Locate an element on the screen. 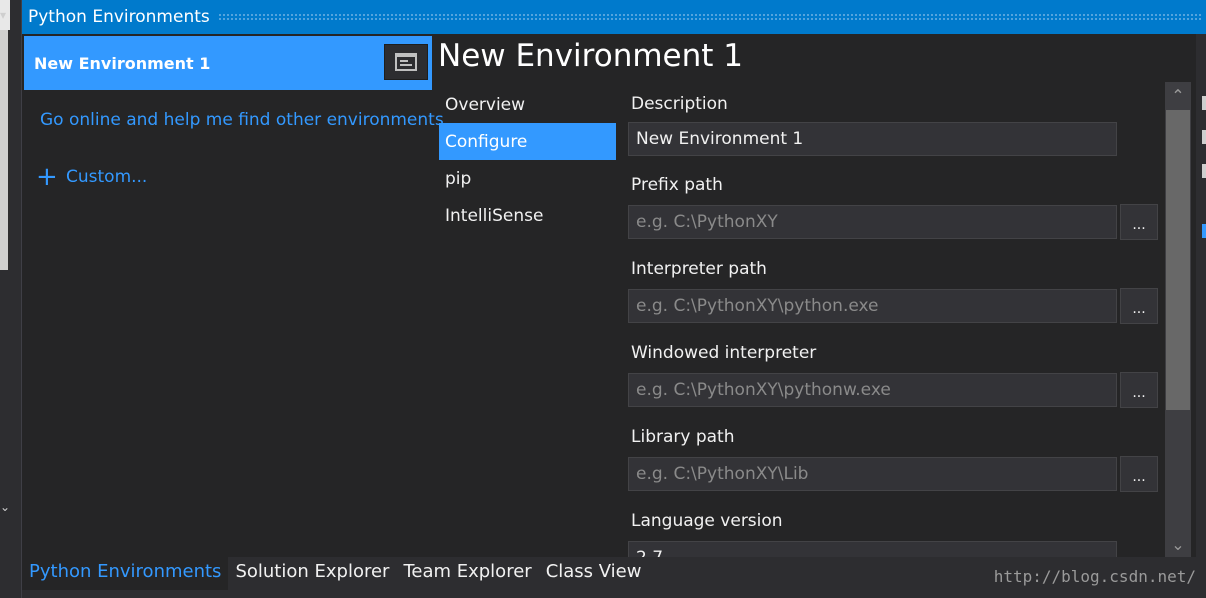  library-path-input: e.g. C:\PythonXY\Lib is located at coordinates (872, 474).